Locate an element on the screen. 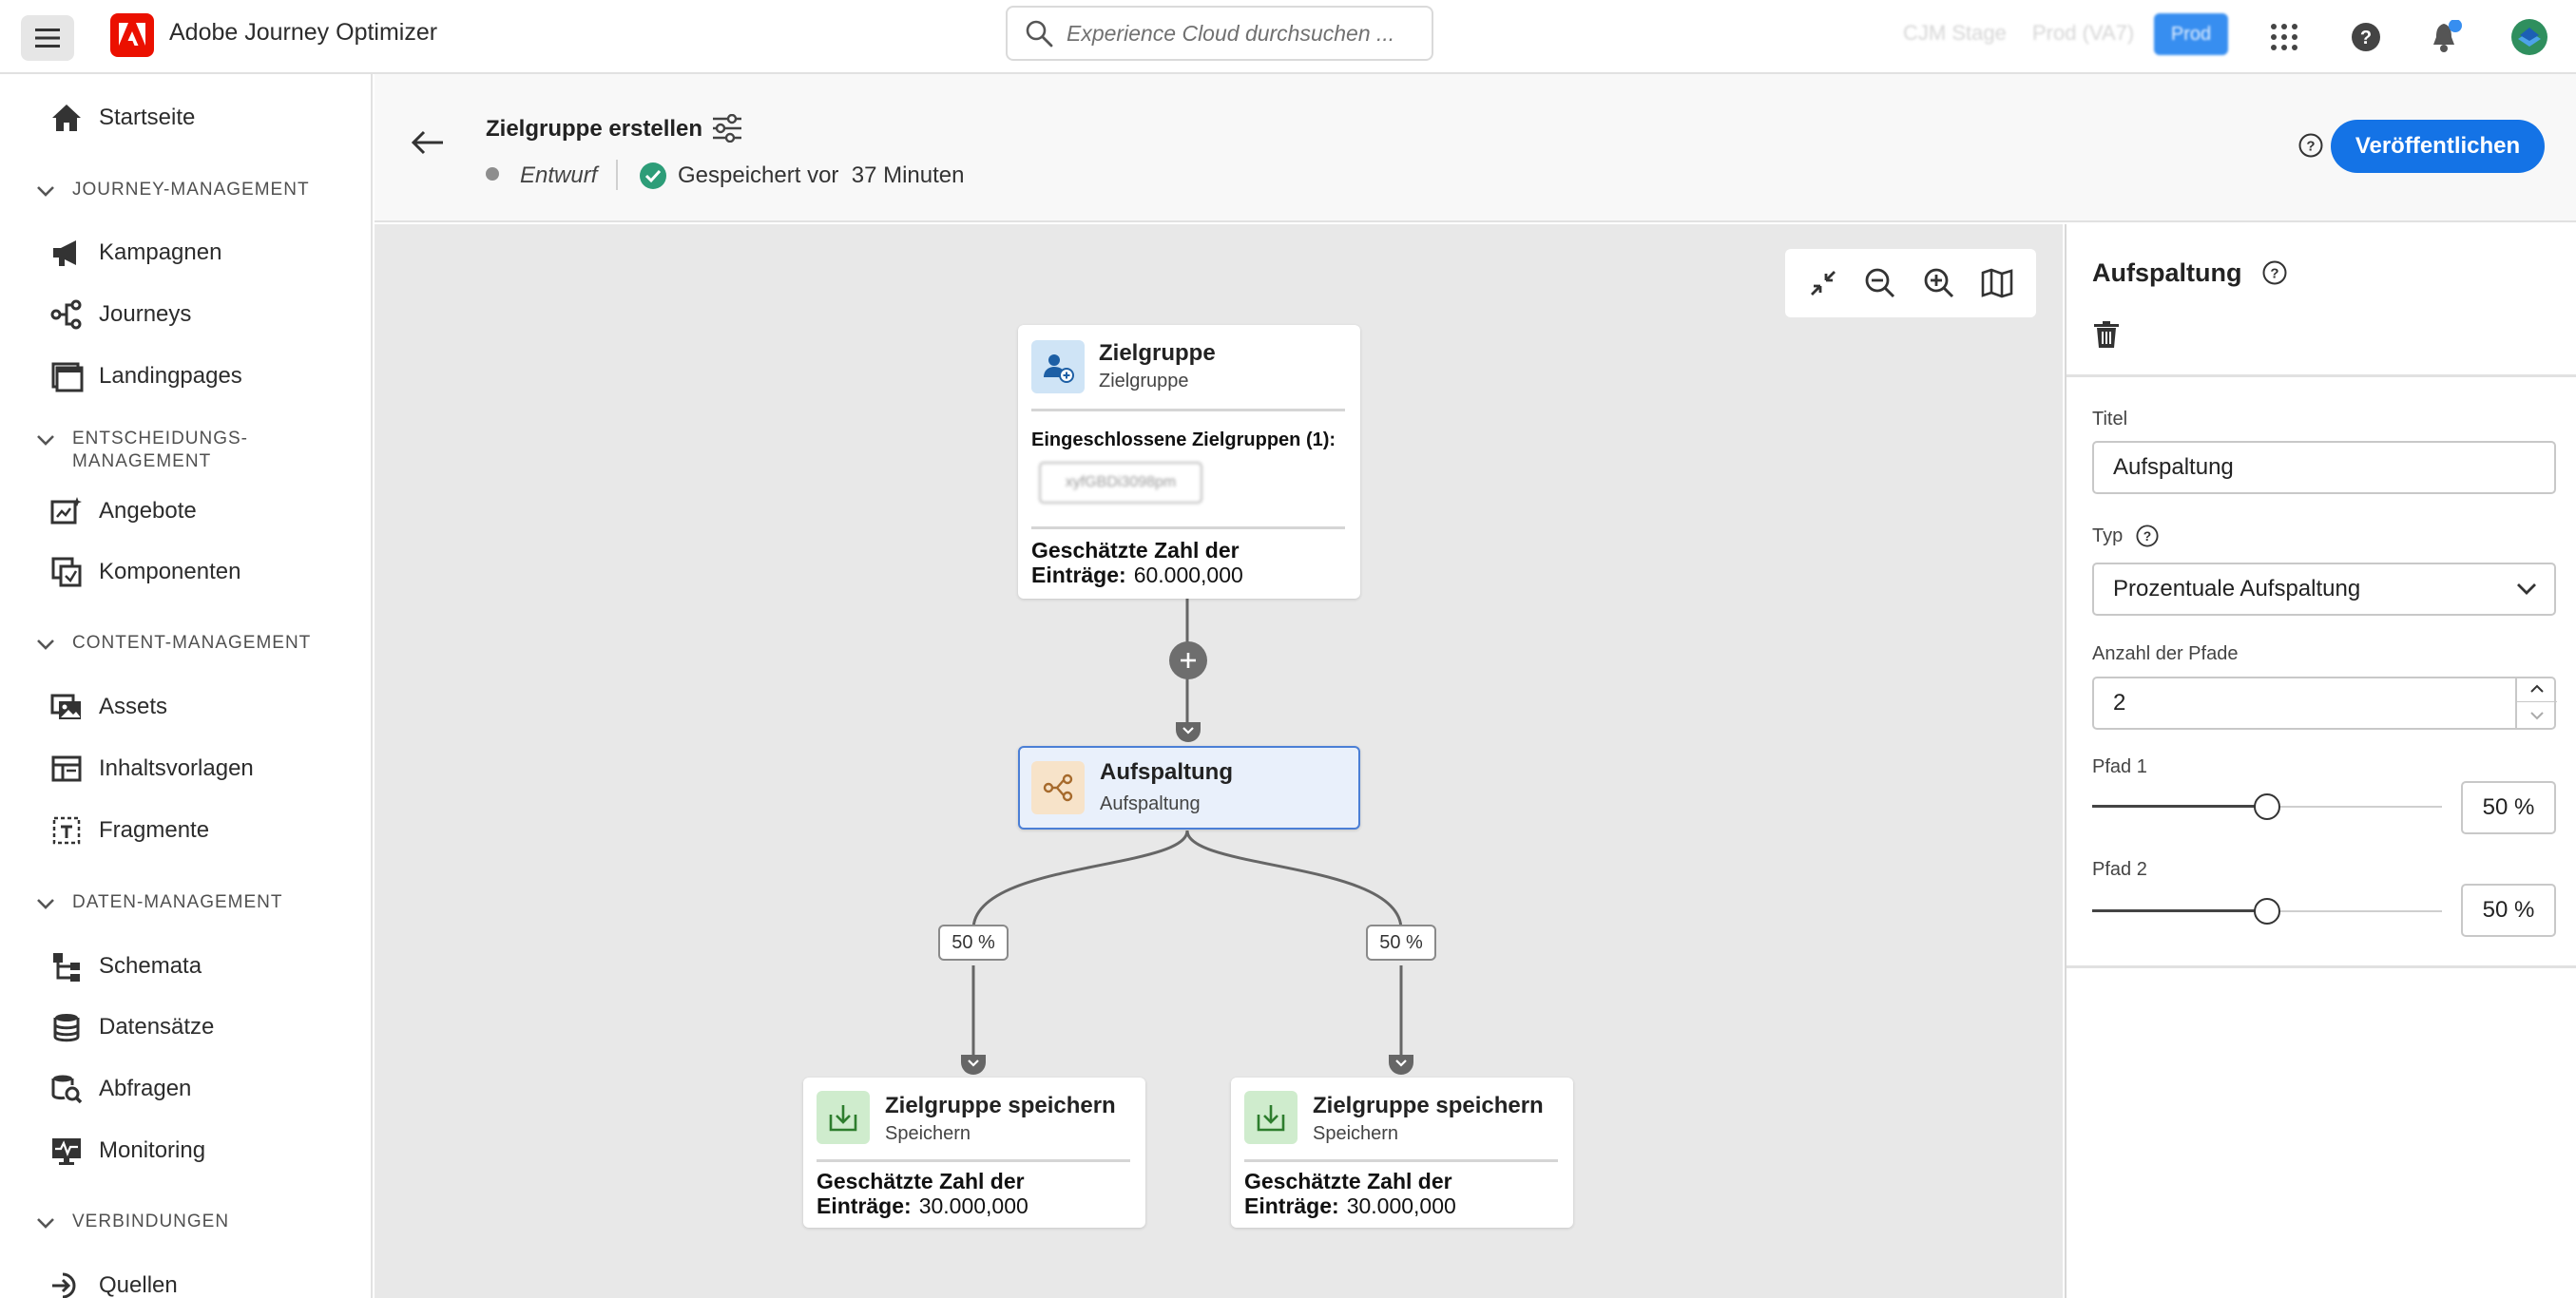 The height and width of the screenshot is (1298, 2576). sidebar-item-startseite: Startseite is located at coordinates (122, 118).